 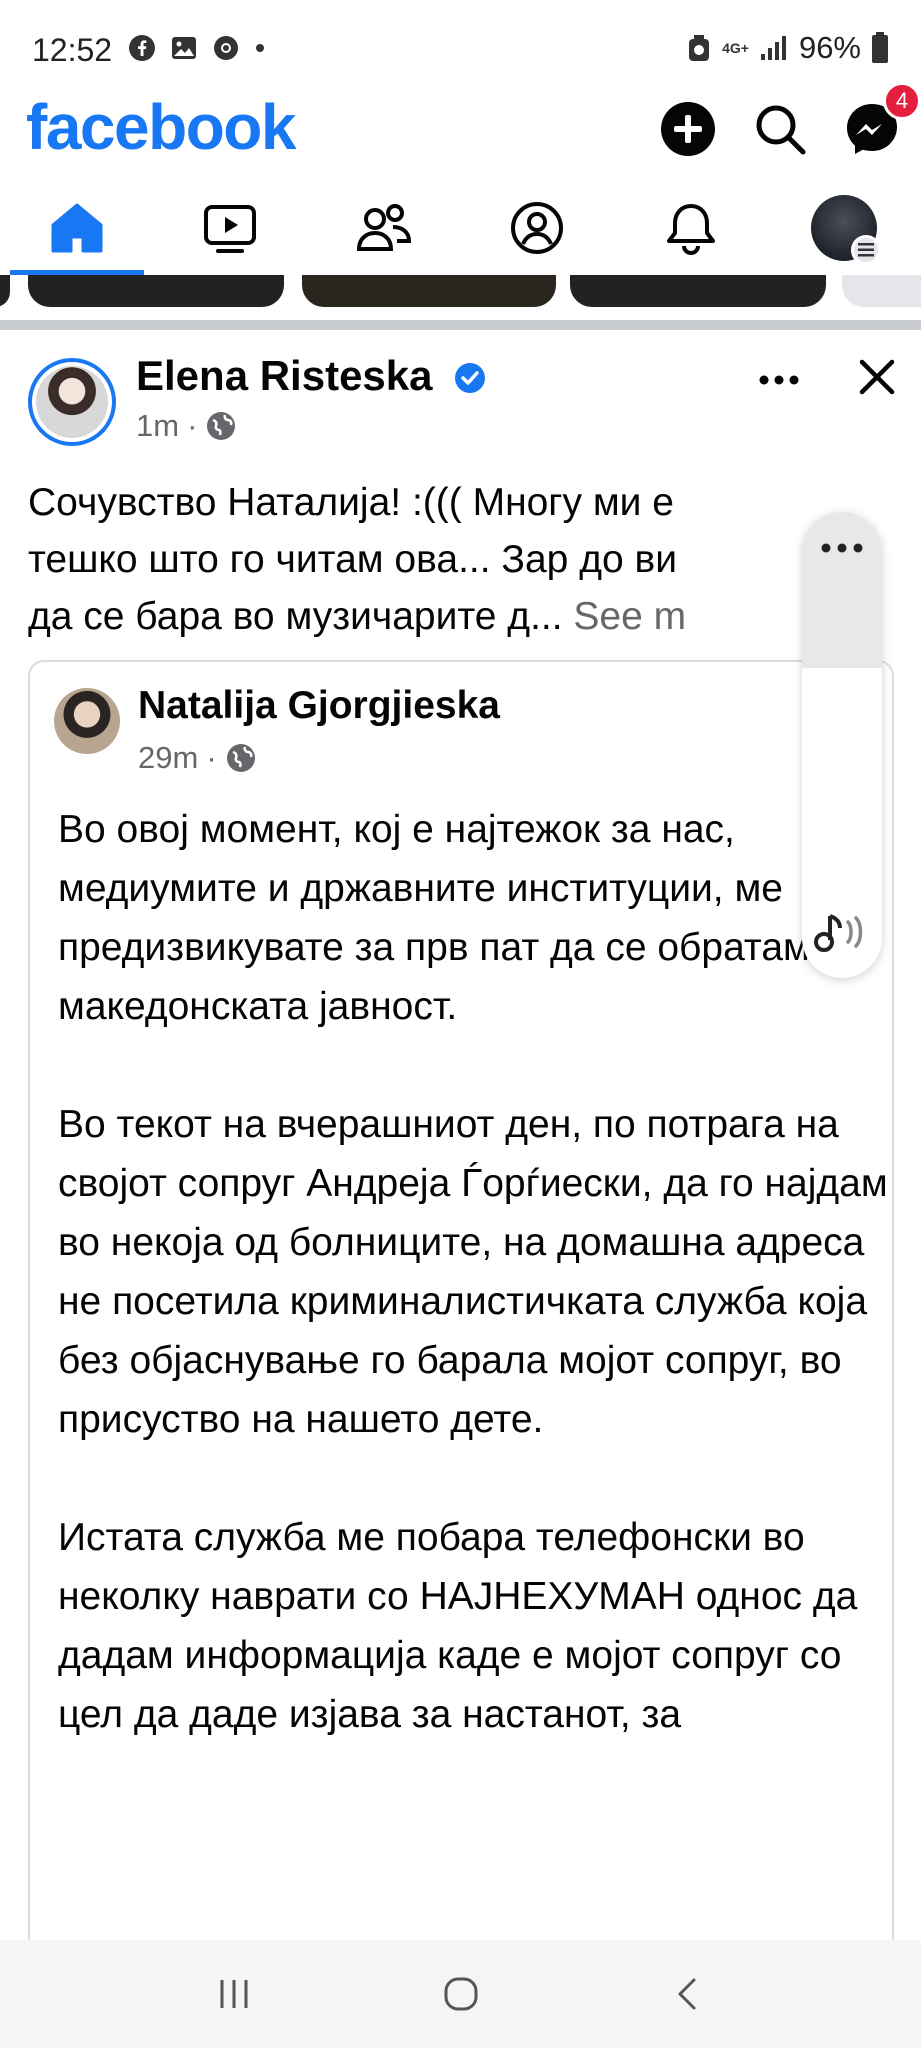 What do you see at coordinates (773, 48) in the screenshot?
I see `signal-icon` at bounding box center [773, 48].